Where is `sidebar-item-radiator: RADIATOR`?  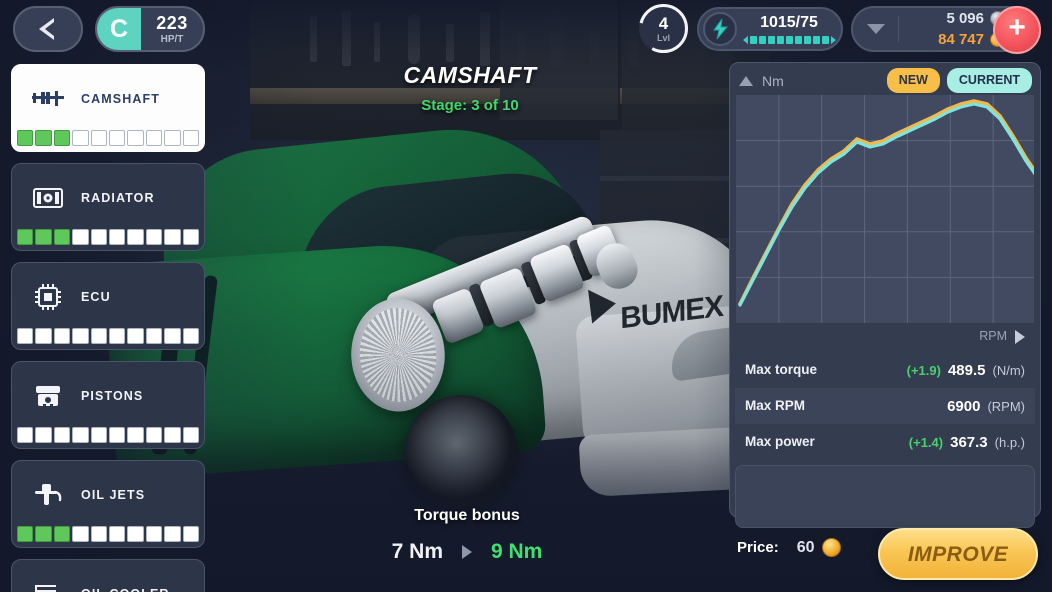 sidebar-item-radiator: RADIATOR is located at coordinates (108, 207).